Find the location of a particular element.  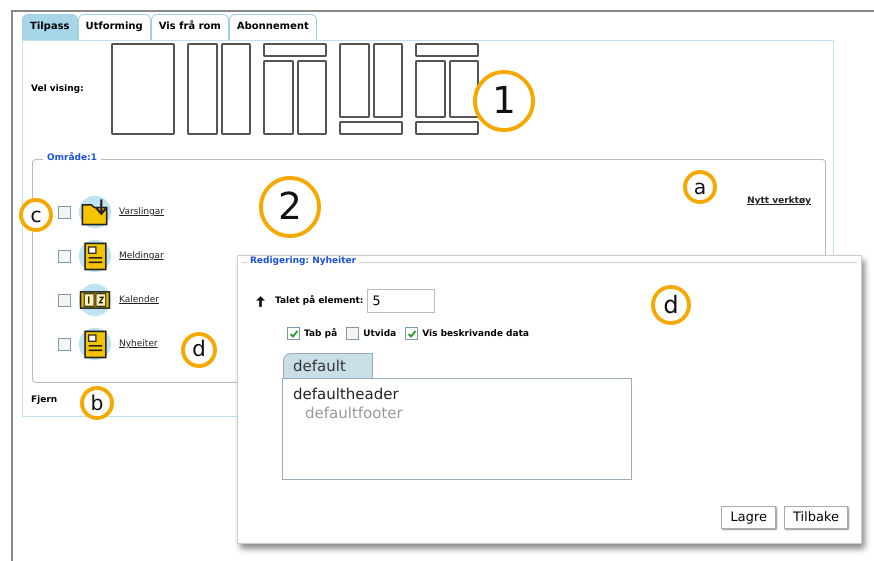

area-title: Område:1 is located at coordinates (72, 158).